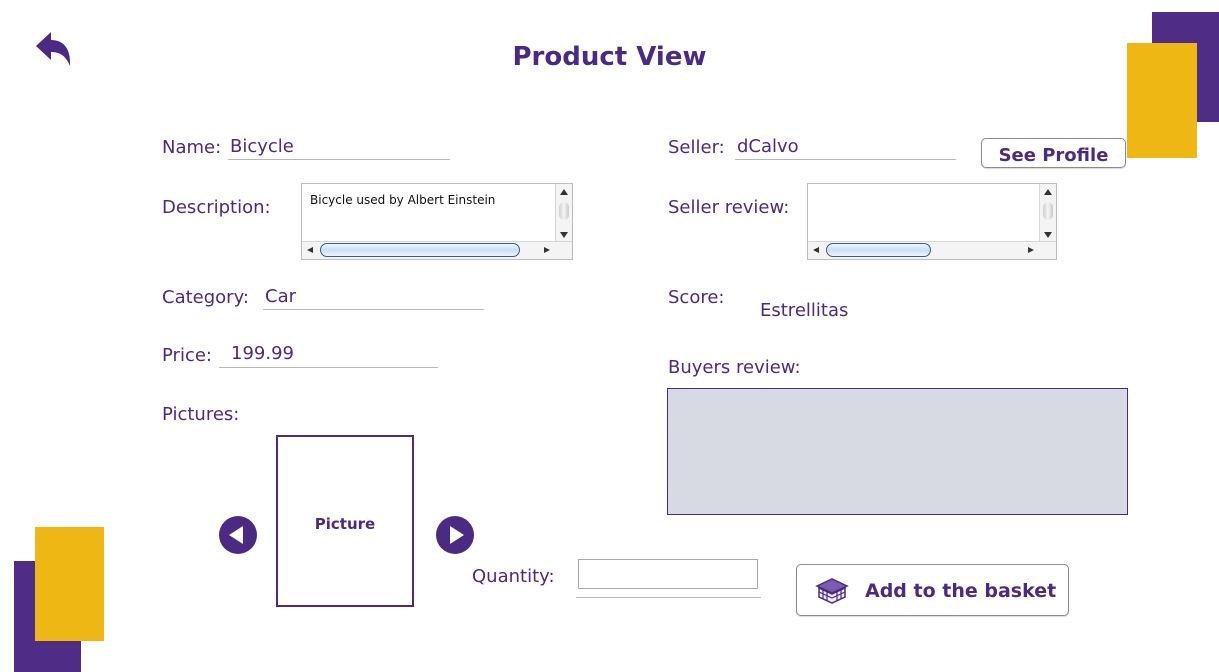 The image size is (1219, 672). What do you see at coordinates (668, 597) in the screenshot?
I see `quantity-underline` at bounding box center [668, 597].